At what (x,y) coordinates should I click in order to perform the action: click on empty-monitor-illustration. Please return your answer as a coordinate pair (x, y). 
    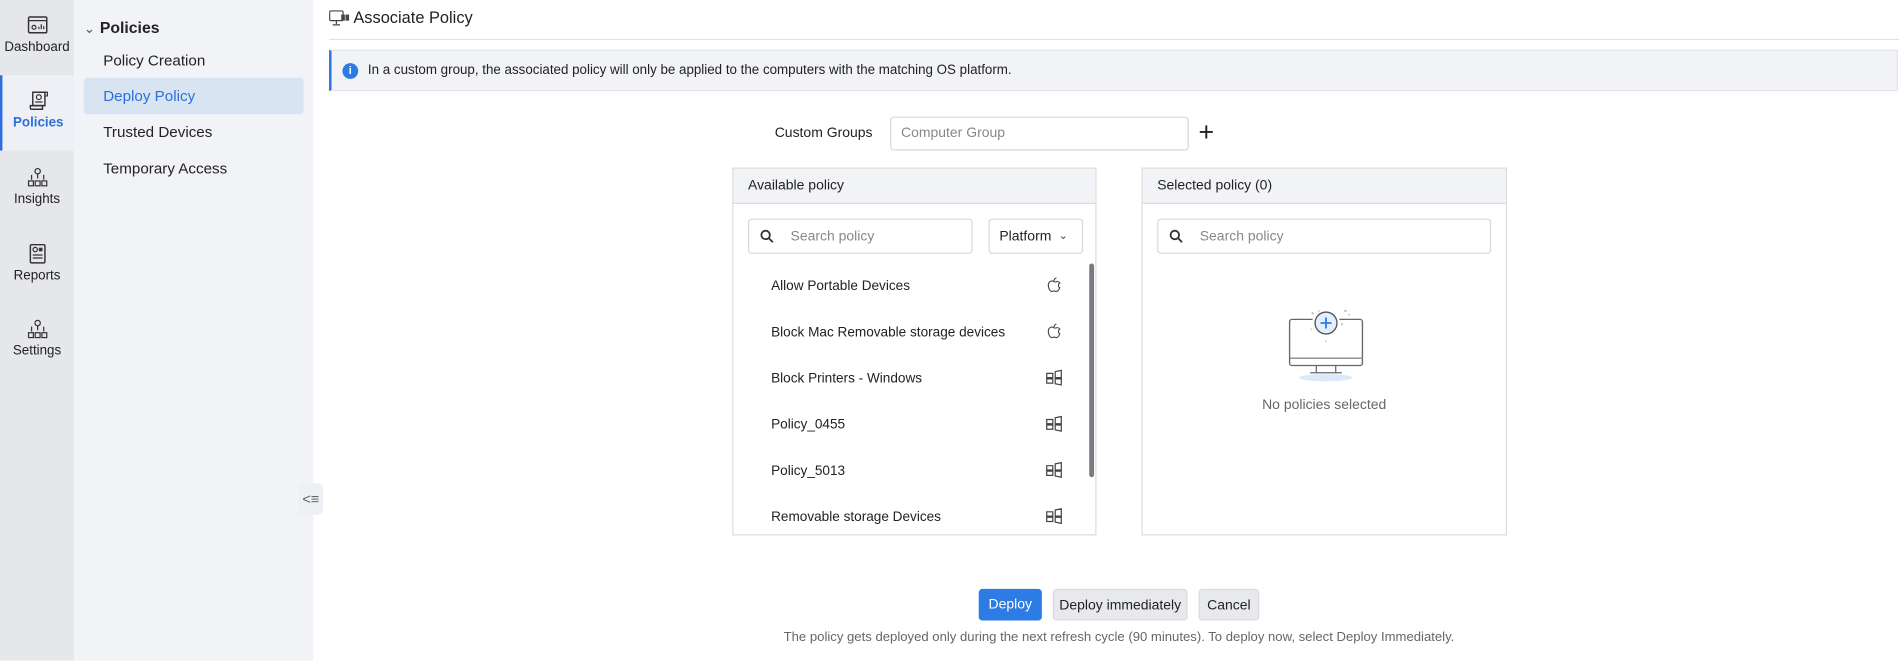
    Looking at the image, I should click on (1326, 345).